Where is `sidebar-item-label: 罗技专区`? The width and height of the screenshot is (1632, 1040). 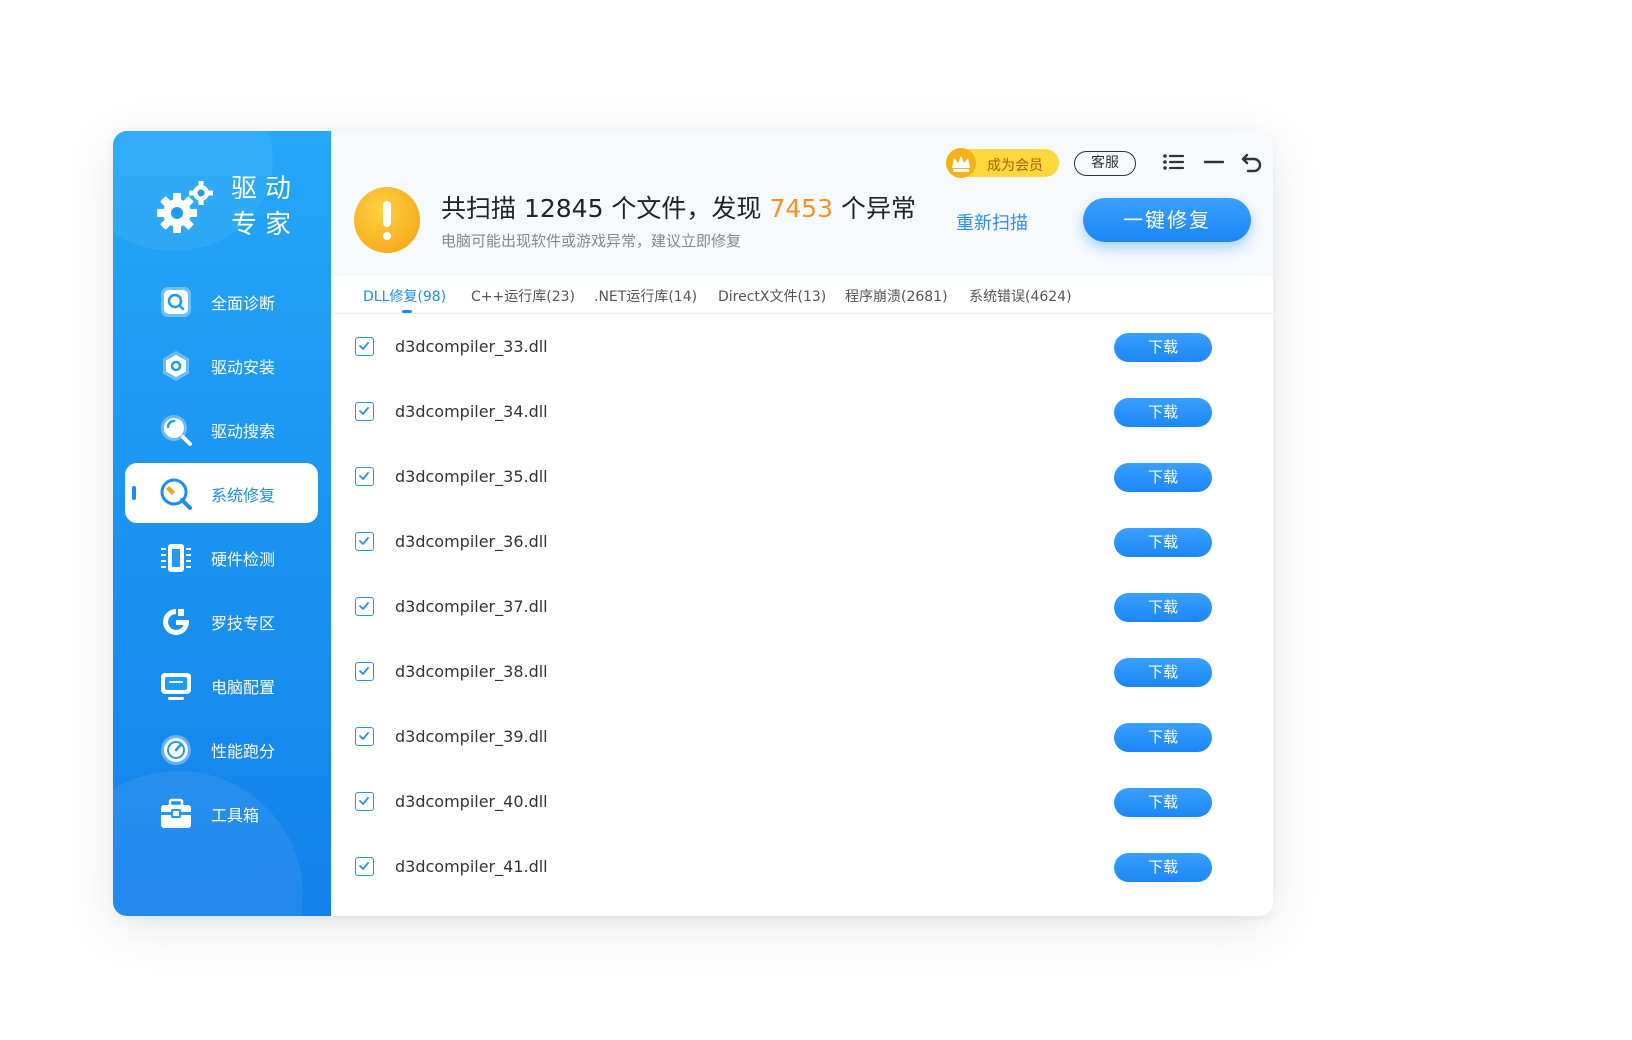
sidebar-item-label: 罗技专区 is located at coordinates (243, 623).